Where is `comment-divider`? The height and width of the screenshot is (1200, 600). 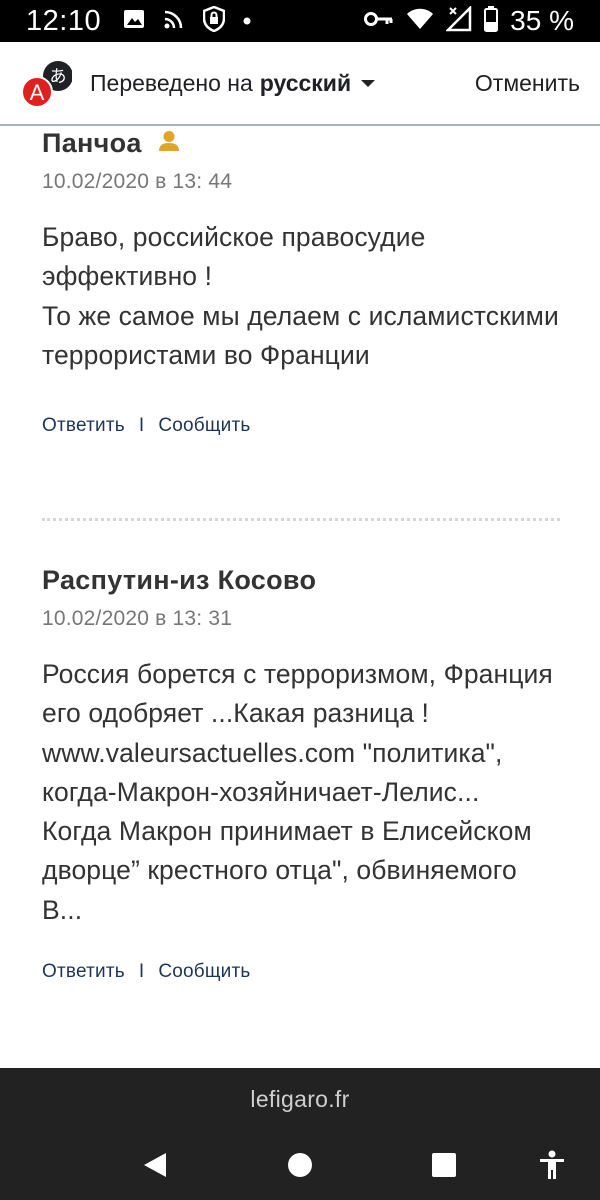
comment-divider is located at coordinates (301, 519).